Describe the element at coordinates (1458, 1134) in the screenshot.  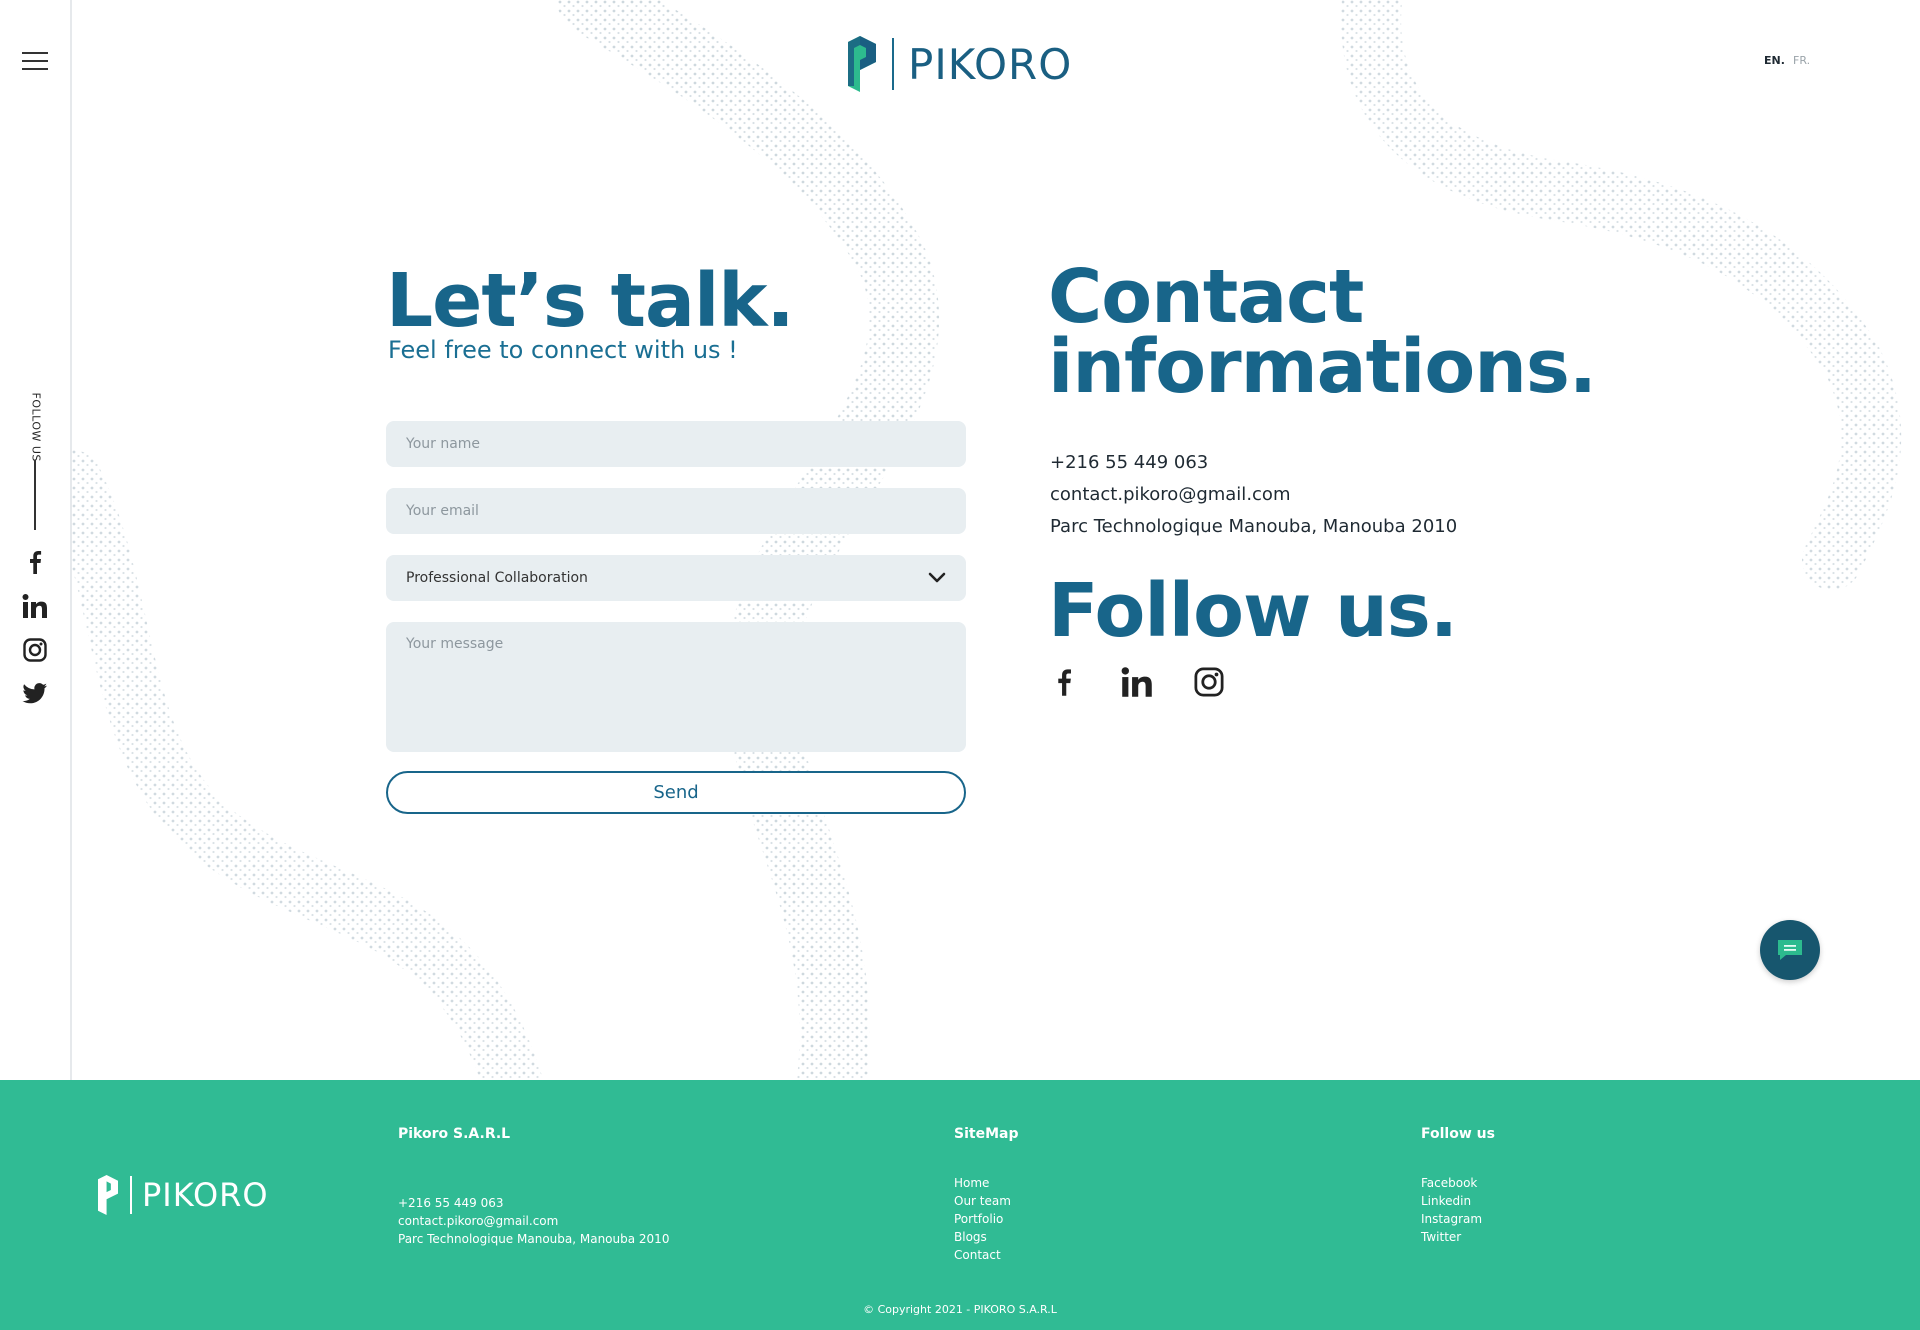
I see `footer-follow-heading: Follow us` at that location.